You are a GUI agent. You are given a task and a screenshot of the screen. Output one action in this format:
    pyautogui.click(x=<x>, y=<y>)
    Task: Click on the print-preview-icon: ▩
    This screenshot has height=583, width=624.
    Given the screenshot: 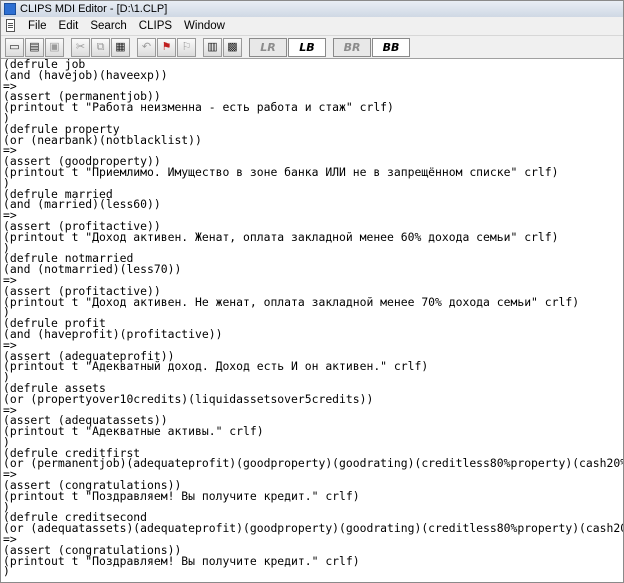 What is the action you would take?
    pyautogui.click(x=232, y=46)
    